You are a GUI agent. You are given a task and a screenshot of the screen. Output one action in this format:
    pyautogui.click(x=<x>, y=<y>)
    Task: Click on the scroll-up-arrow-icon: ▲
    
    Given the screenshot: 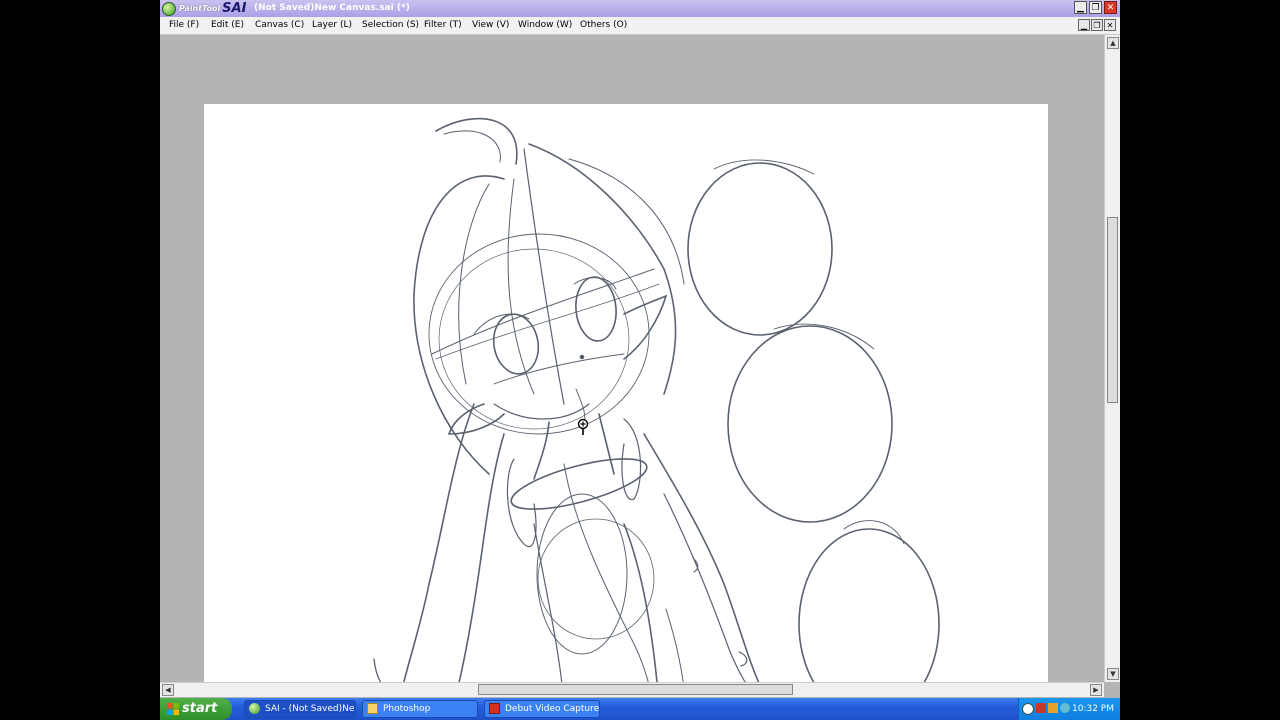 What is the action you would take?
    pyautogui.click(x=1113, y=43)
    